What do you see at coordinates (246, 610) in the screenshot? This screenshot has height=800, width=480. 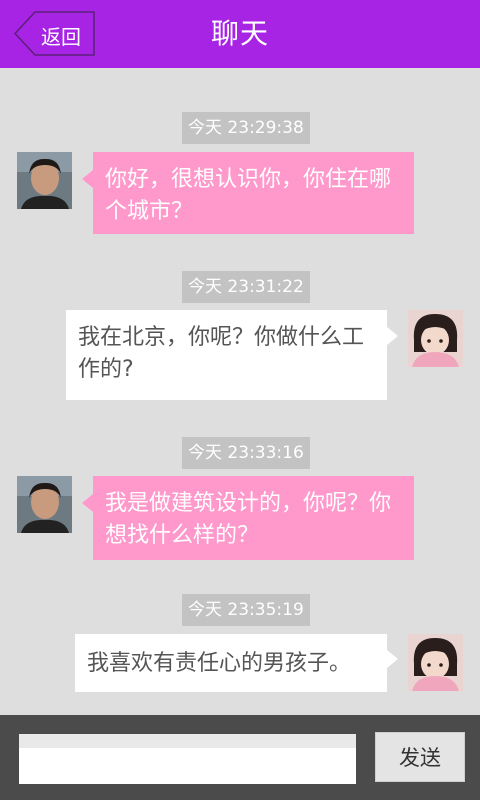 I see `message-timestamp: 今天 23:35:19` at bounding box center [246, 610].